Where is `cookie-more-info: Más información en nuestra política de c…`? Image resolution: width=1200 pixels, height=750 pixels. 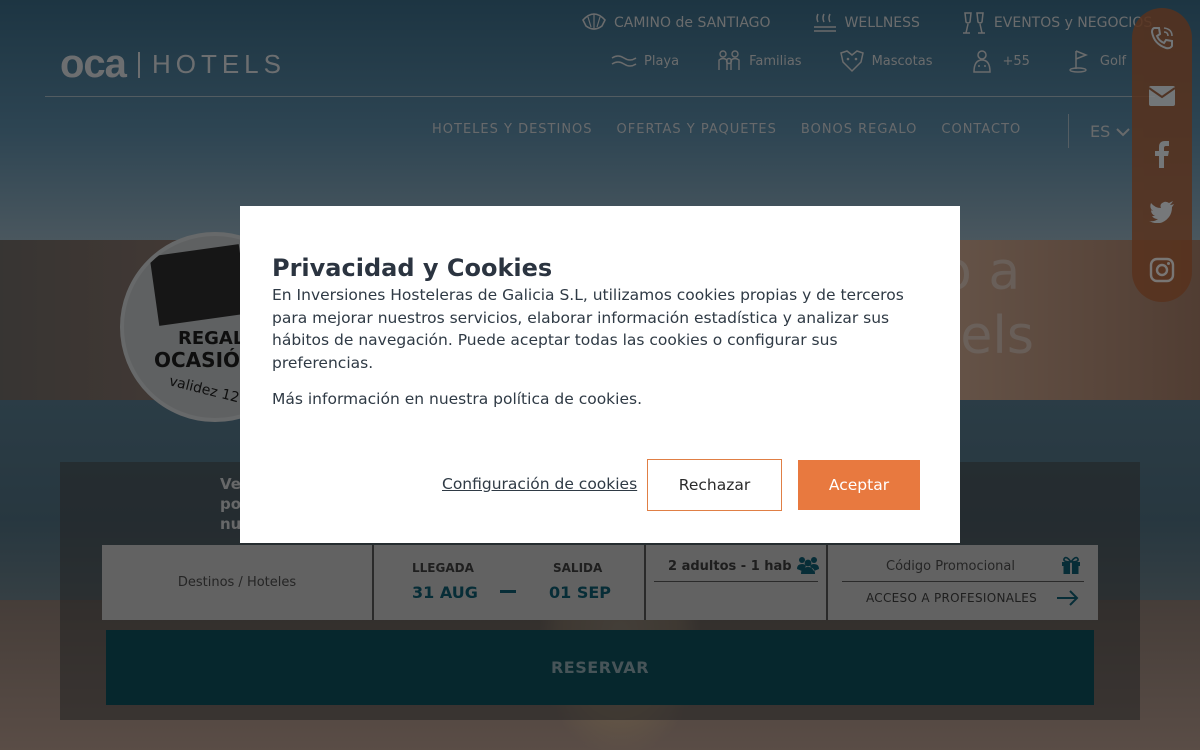
cookie-more-info: Más información en nuestra política de c… is located at coordinates (457, 399).